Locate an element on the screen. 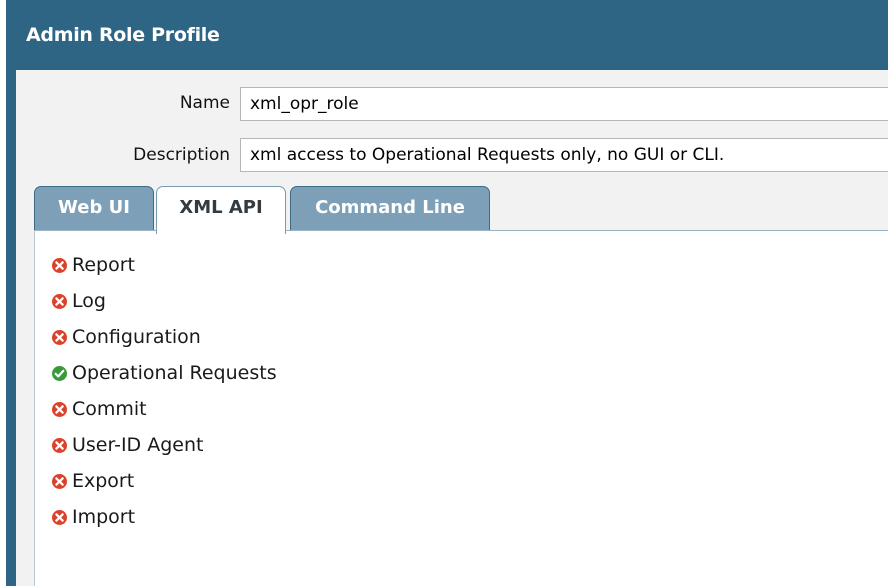 Image resolution: width=888 pixels, height=586 pixels. permission-item: Operational Requests is located at coordinates (164, 373).